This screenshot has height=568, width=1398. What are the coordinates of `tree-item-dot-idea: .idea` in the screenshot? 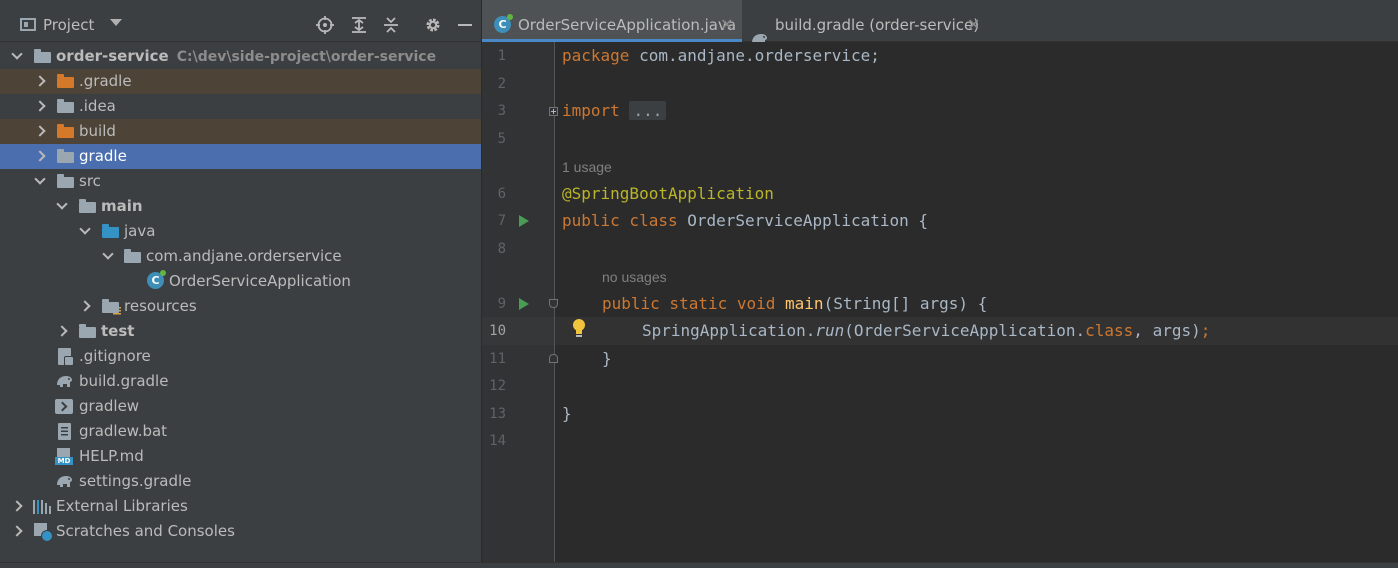 It's located at (240, 106).